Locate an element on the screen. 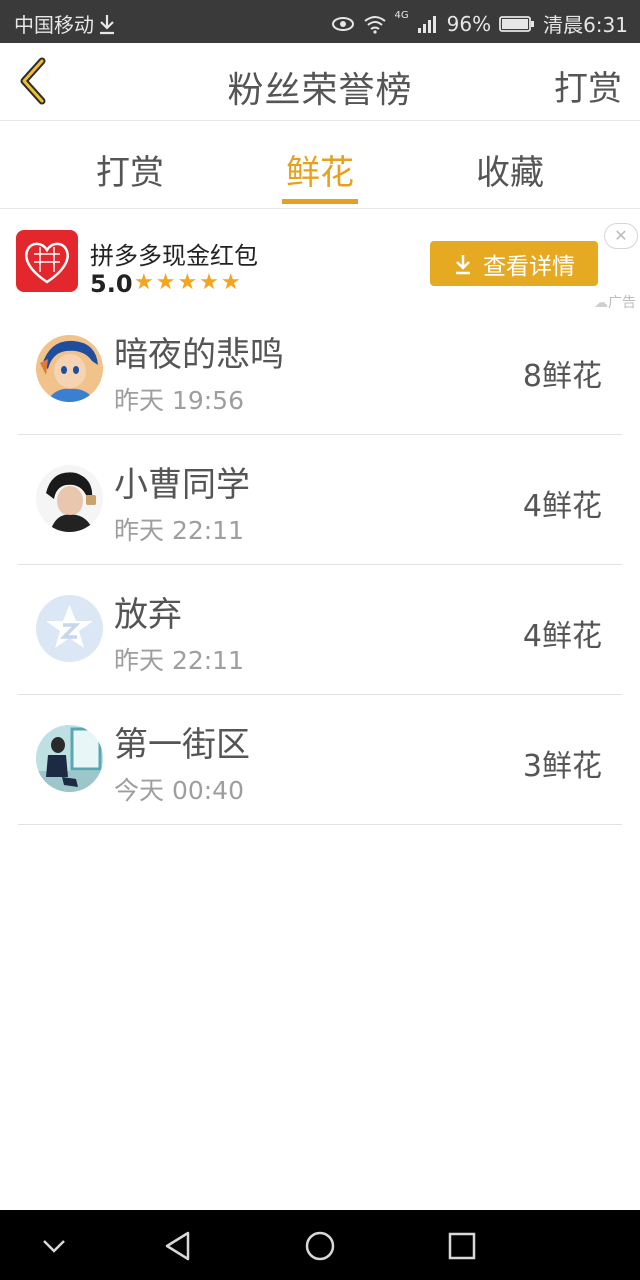 This screenshot has height=1280, width=640. app-logo is located at coordinates (47, 261).